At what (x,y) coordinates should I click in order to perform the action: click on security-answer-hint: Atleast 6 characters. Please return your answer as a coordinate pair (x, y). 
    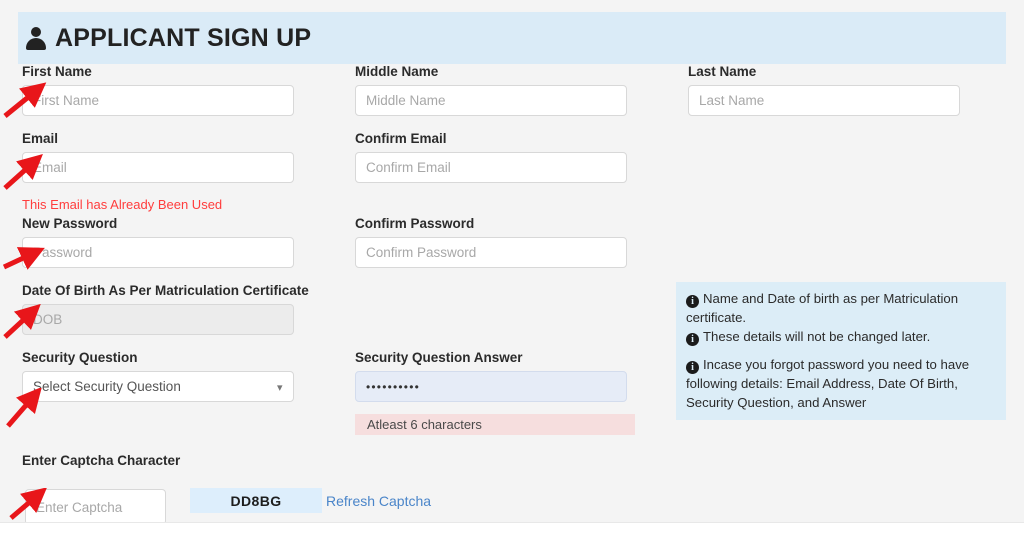
    Looking at the image, I should click on (495, 424).